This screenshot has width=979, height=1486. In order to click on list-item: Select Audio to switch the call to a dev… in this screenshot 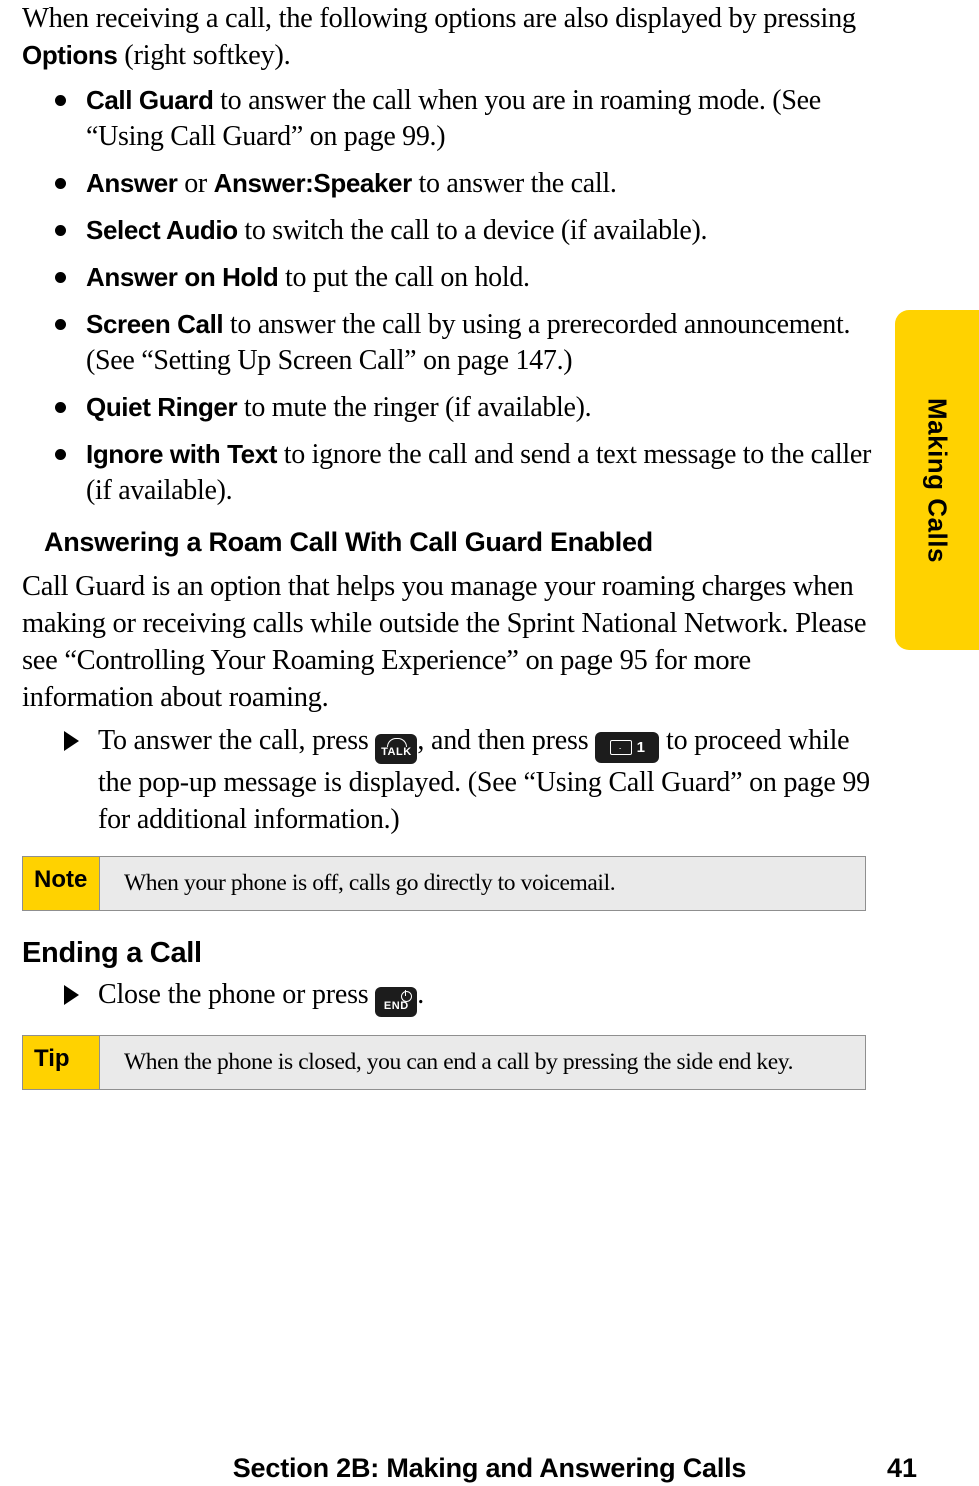, I will do `click(447, 230)`.